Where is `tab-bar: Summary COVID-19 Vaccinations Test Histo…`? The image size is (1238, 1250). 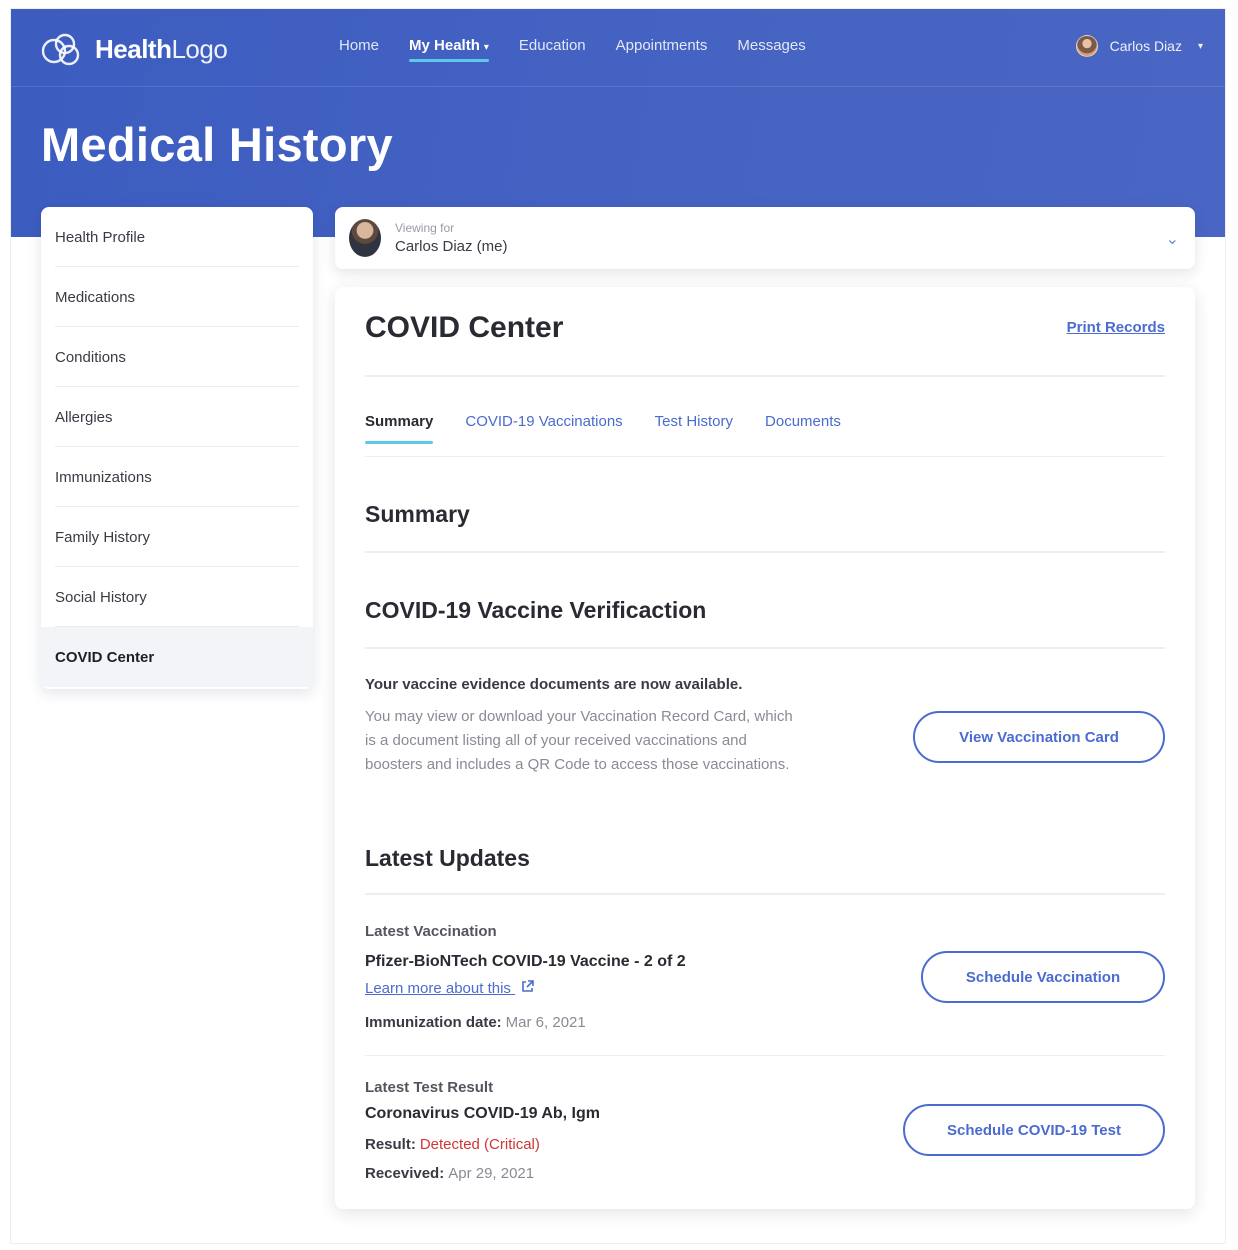
tab-bar: Summary COVID-19 Vaccinations Test Histo… is located at coordinates (603, 428).